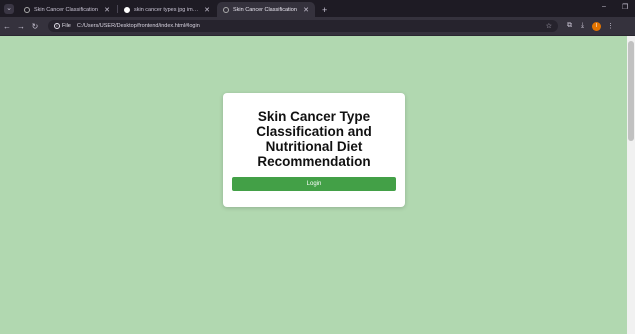 This screenshot has width=635, height=334. Describe the element at coordinates (324, 10) in the screenshot. I see `new-tab-button: +` at that location.